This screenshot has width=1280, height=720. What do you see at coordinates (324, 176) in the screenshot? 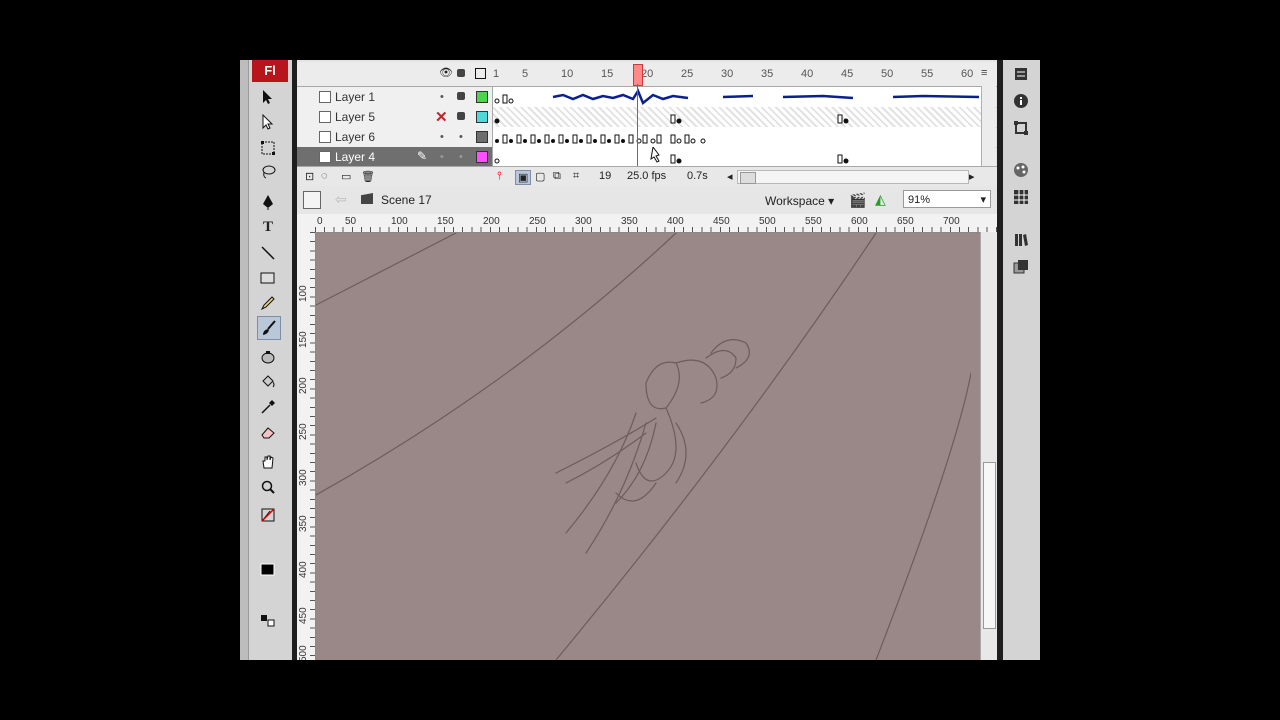
I see `add-motion-guide-icon: ◌` at bounding box center [324, 176].